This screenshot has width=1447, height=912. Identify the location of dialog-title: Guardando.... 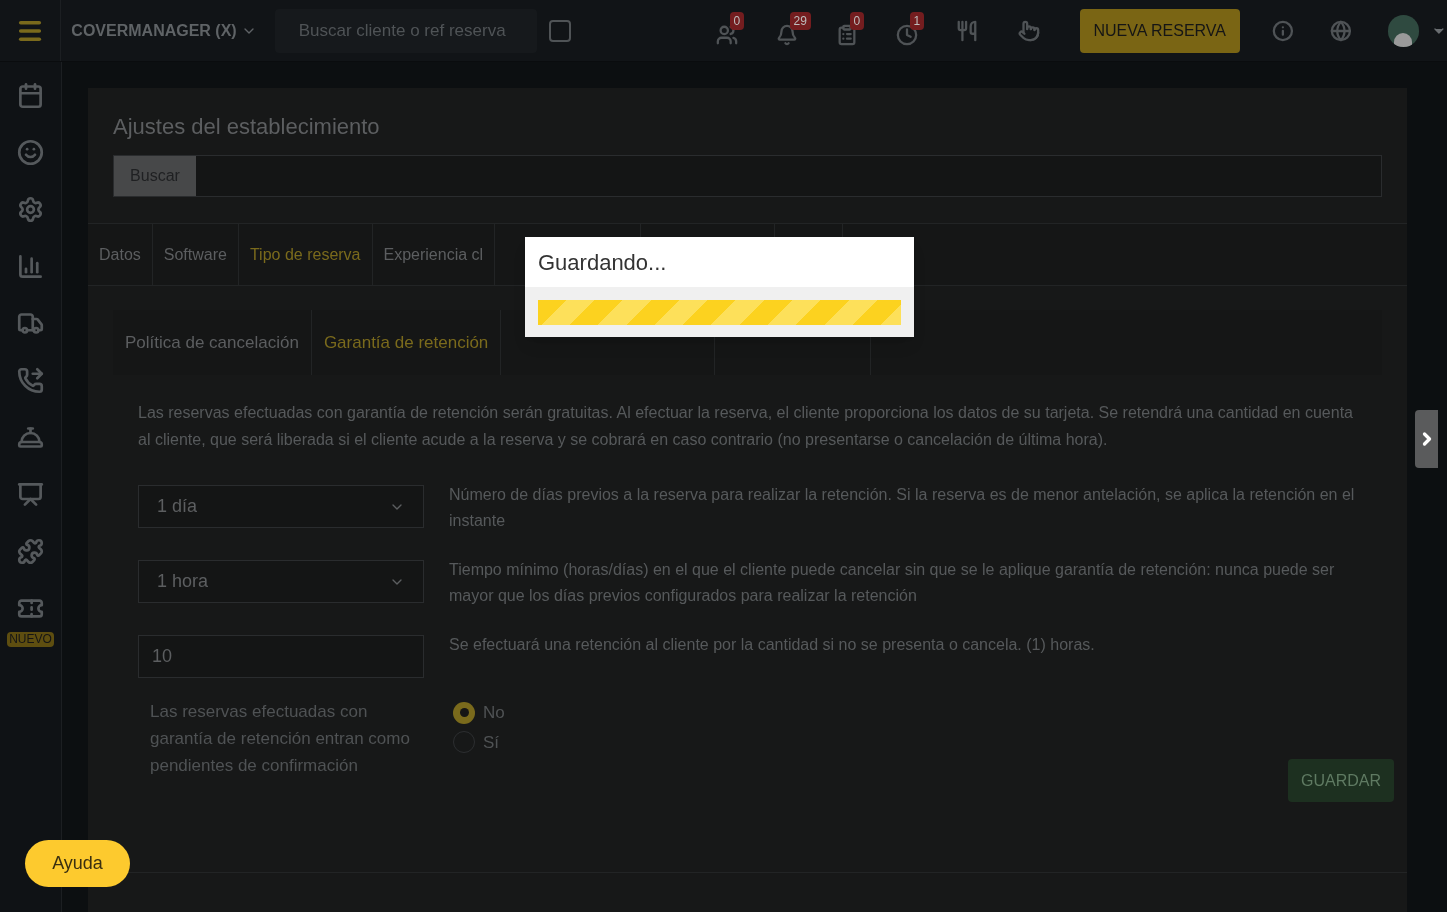
(602, 262).